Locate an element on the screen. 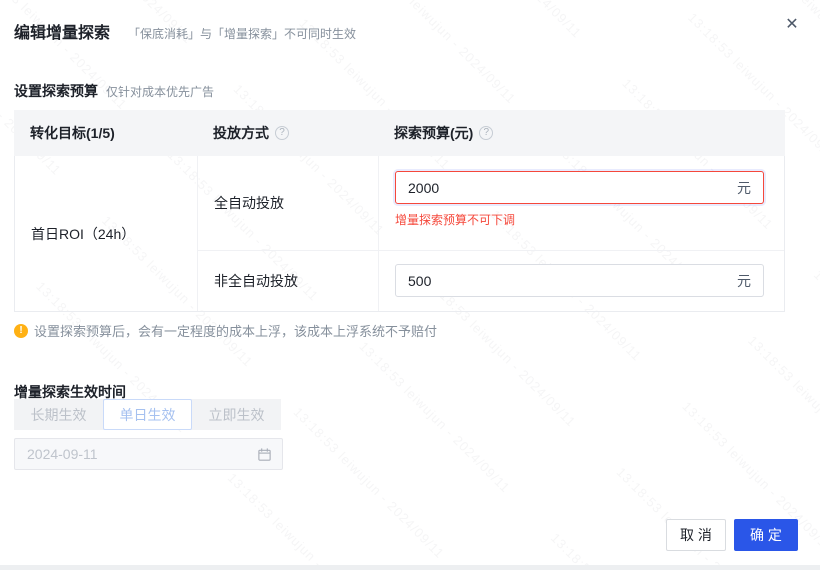 The width and height of the screenshot is (820, 570). delivery-mode-cell-auto: 全自动投放 is located at coordinates (288, 203).